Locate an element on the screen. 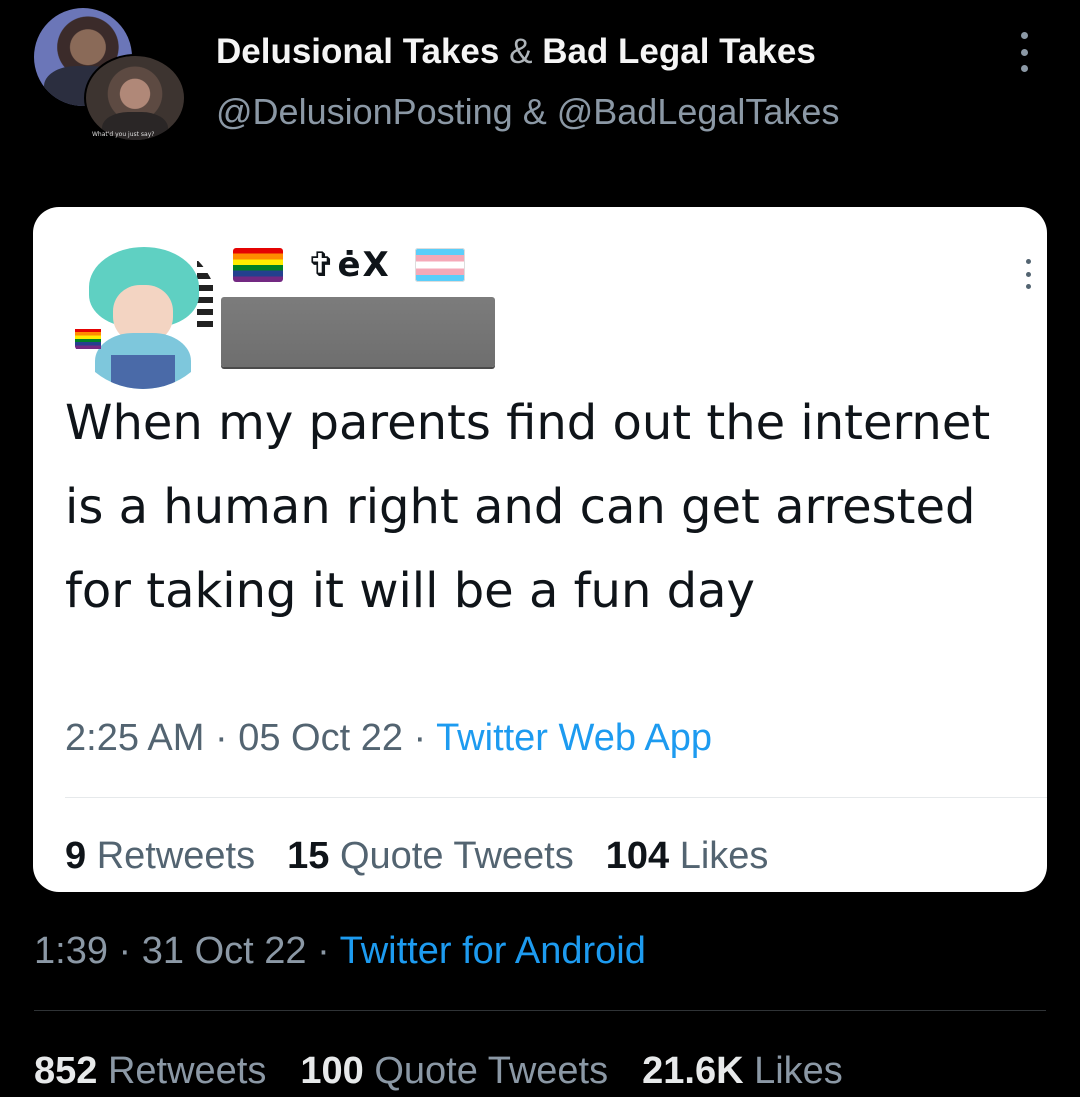 The width and height of the screenshot is (1080, 1097). avatar-bad-legal-takes is located at coordinates (135, 98).